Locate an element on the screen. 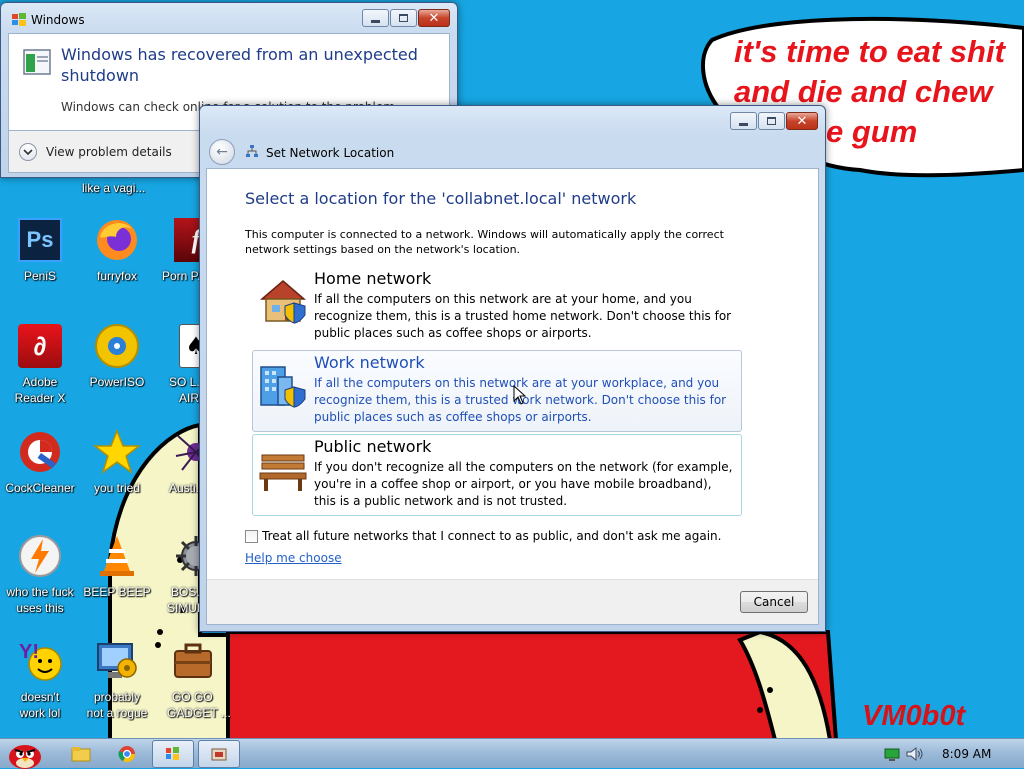  home-network-icon is located at coordinates (283, 302).